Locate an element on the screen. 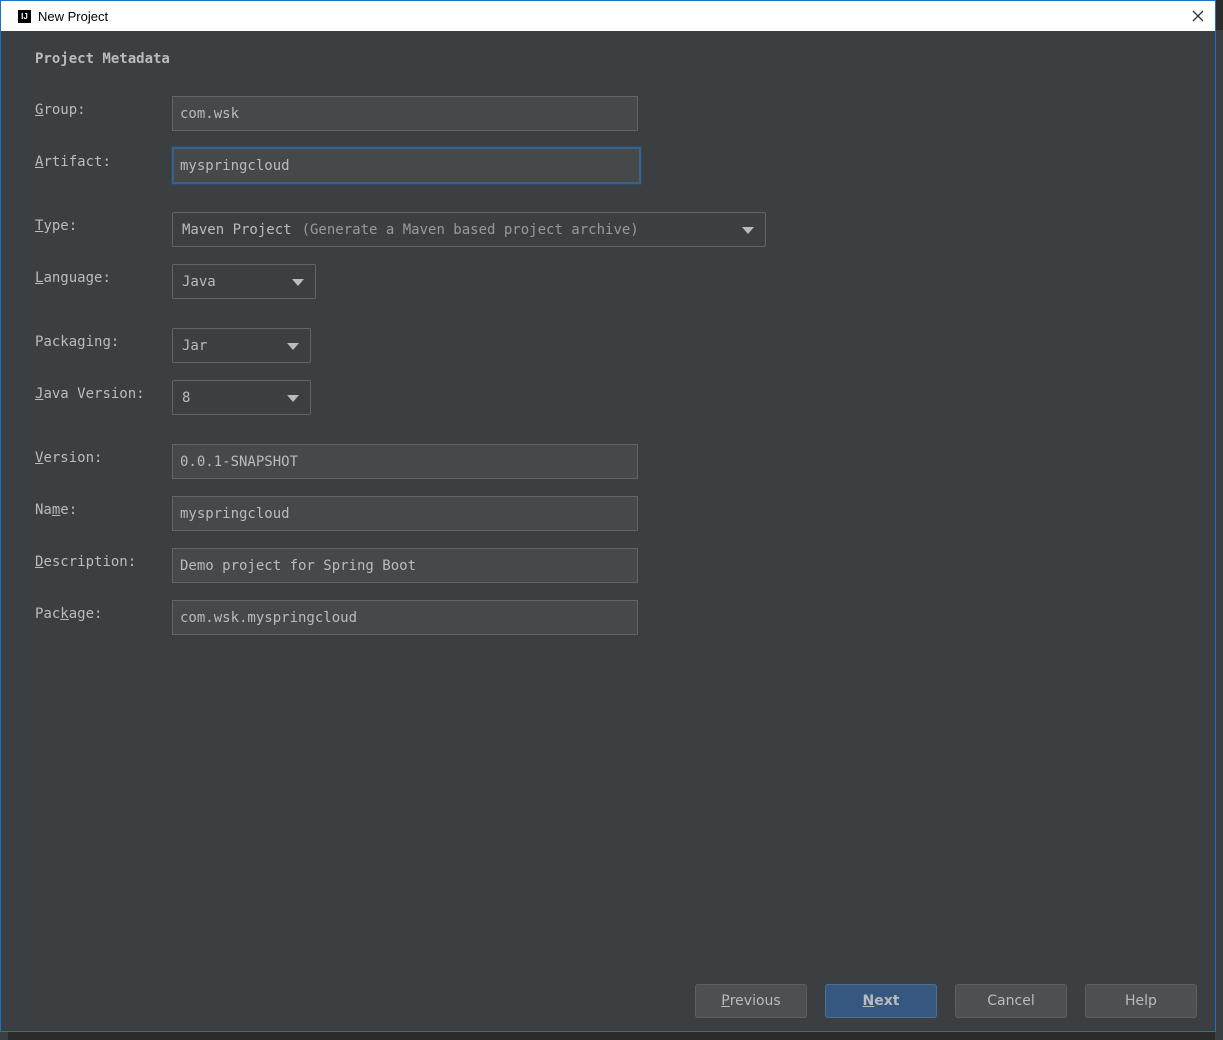  language-select: Java is located at coordinates (244, 281).